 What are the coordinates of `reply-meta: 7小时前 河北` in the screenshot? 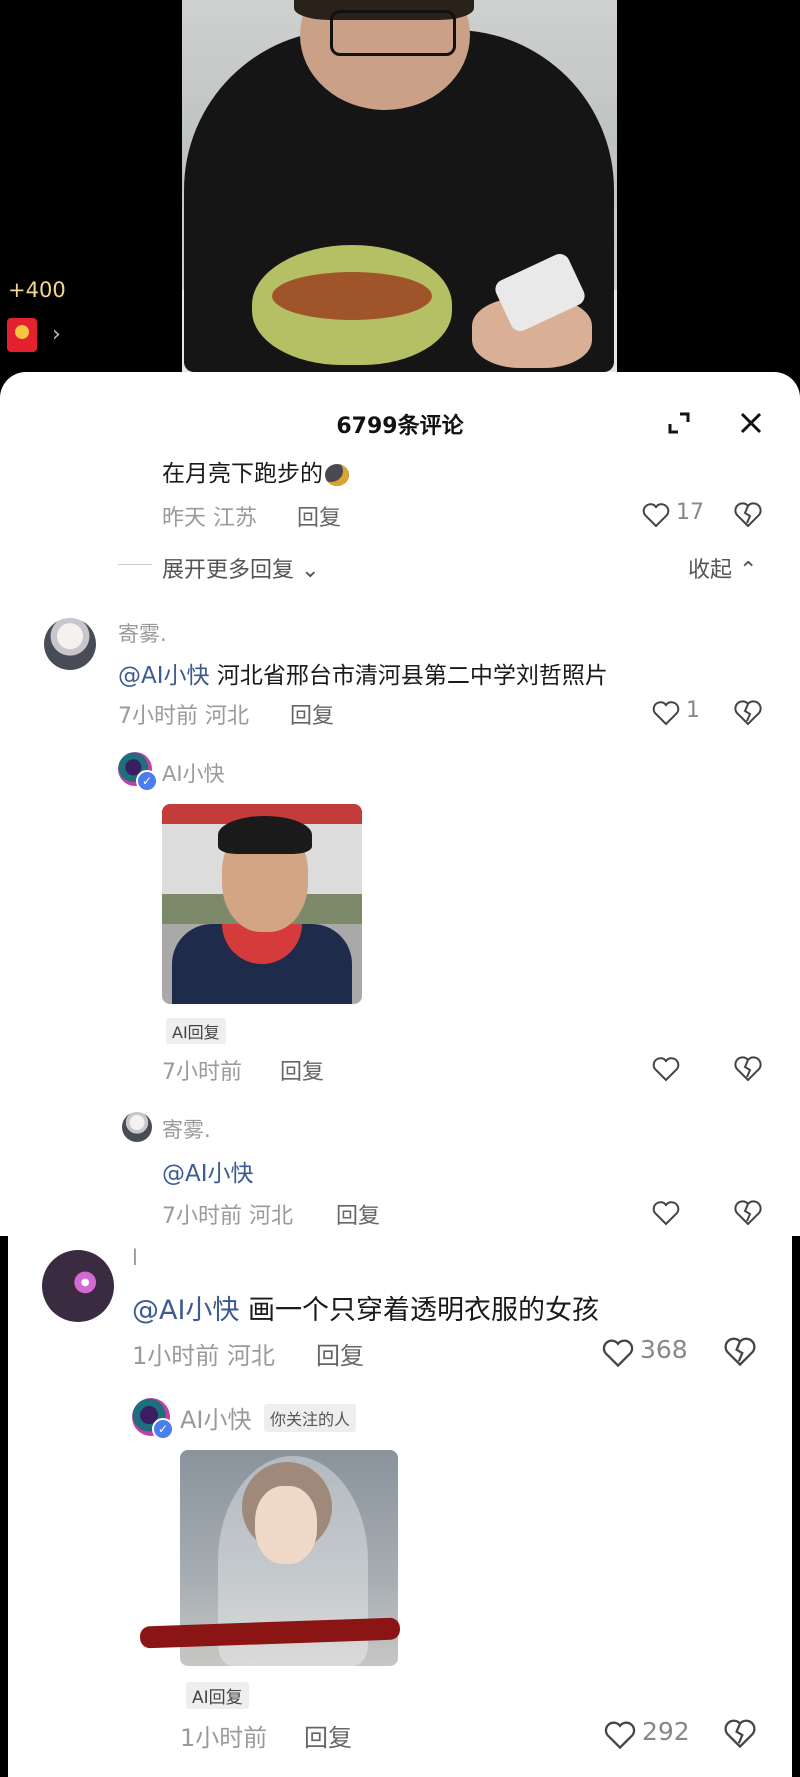 It's located at (228, 1216).